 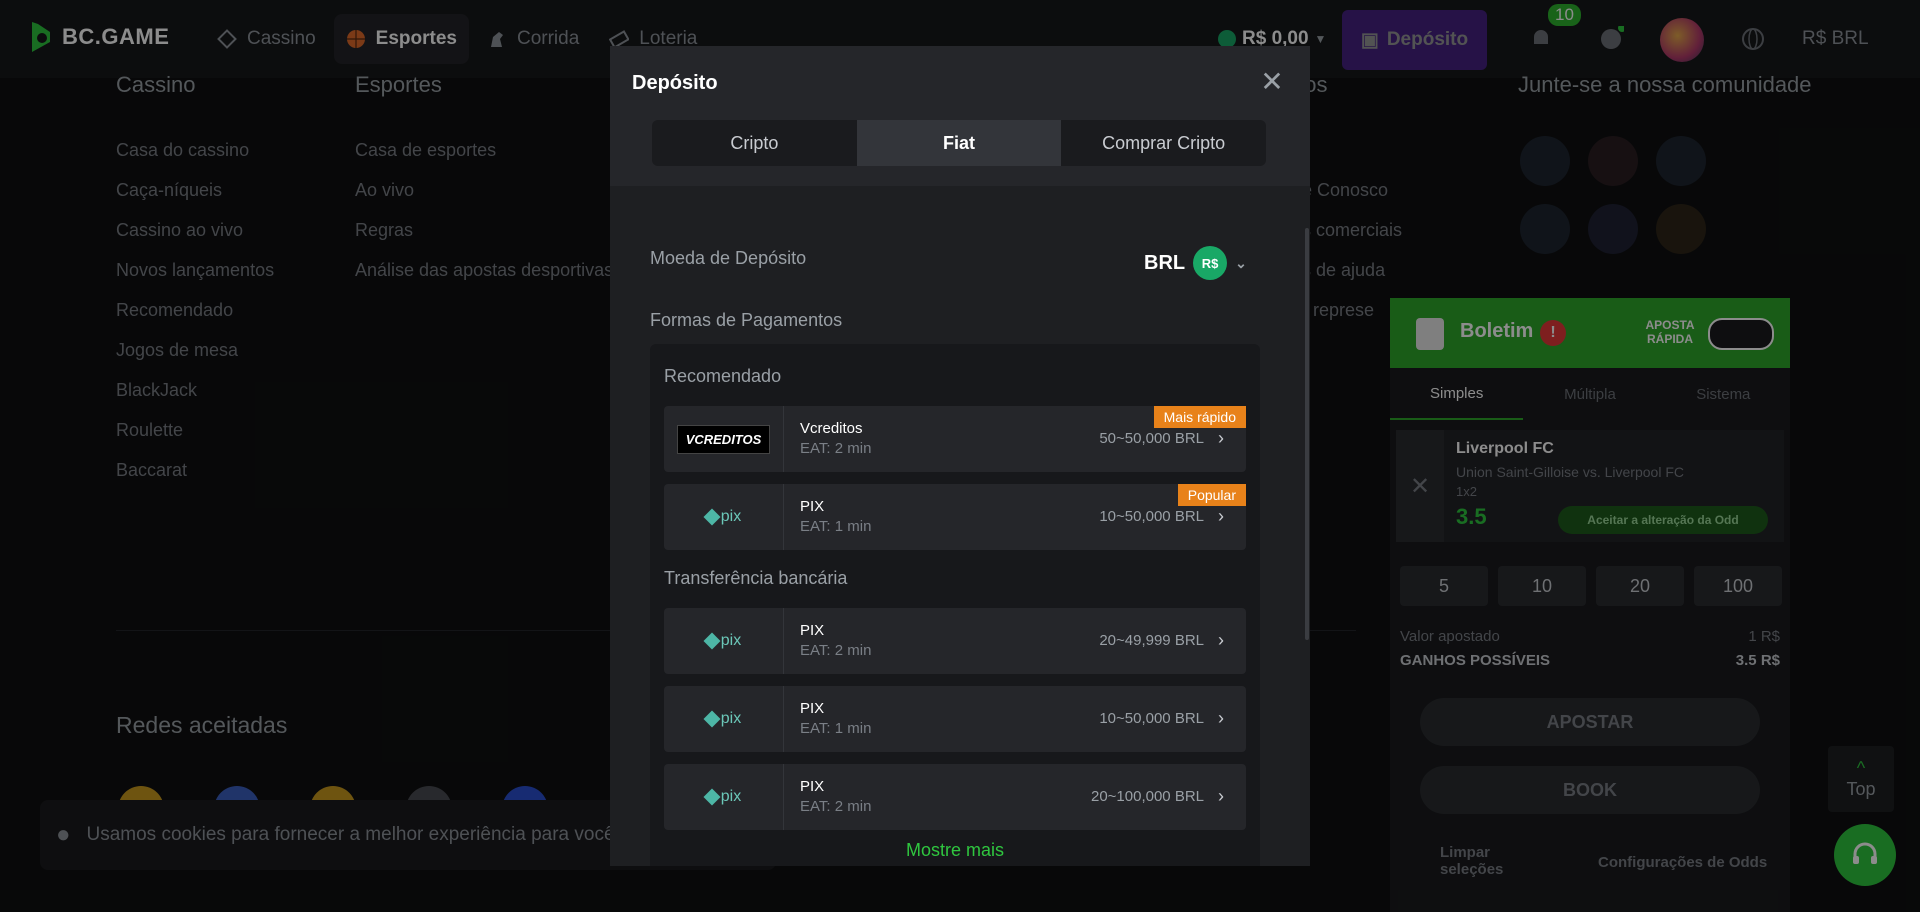 I want to click on payment-methods-label: Formas de Pagamentos, so click(x=746, y=320).